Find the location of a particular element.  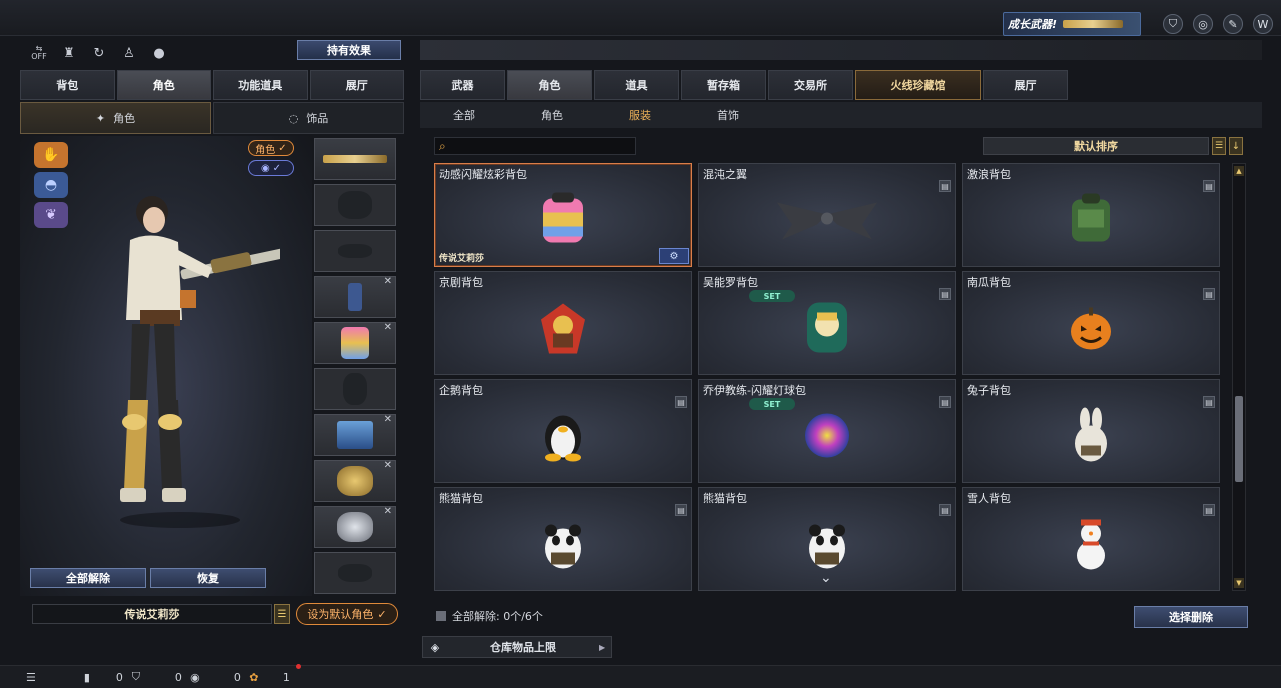

tab-exchange: 交易所 is located at coordinates (810, 85).